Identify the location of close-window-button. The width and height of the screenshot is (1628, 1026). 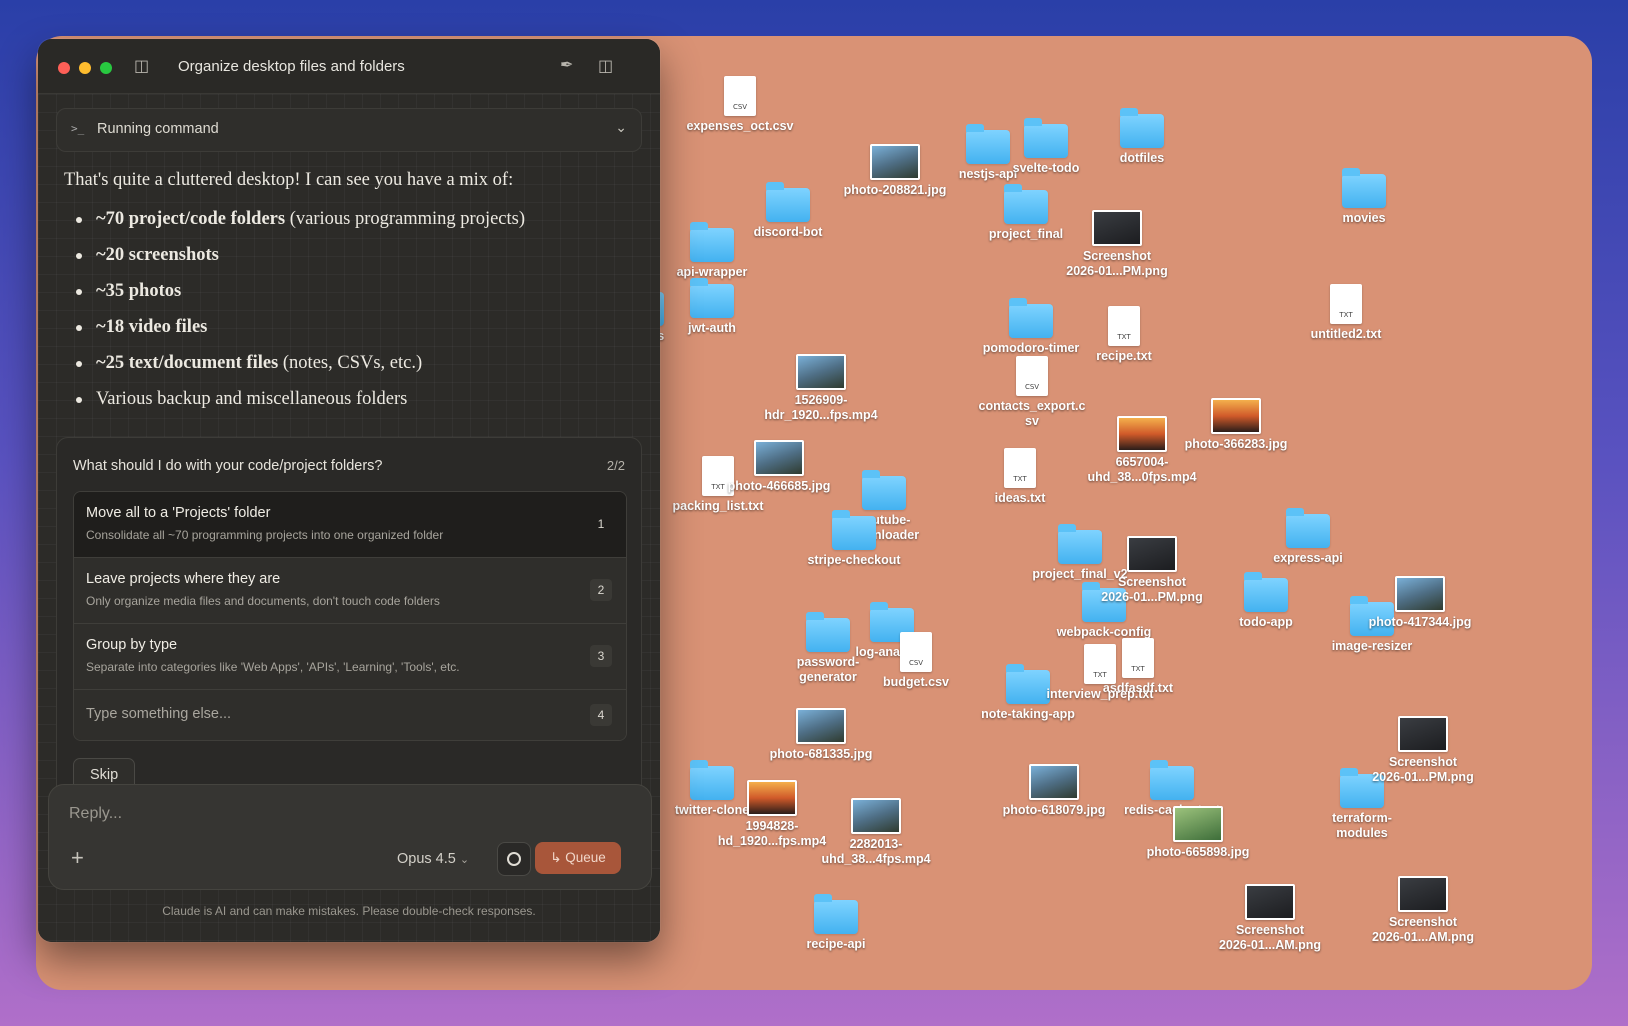
(64, 68).